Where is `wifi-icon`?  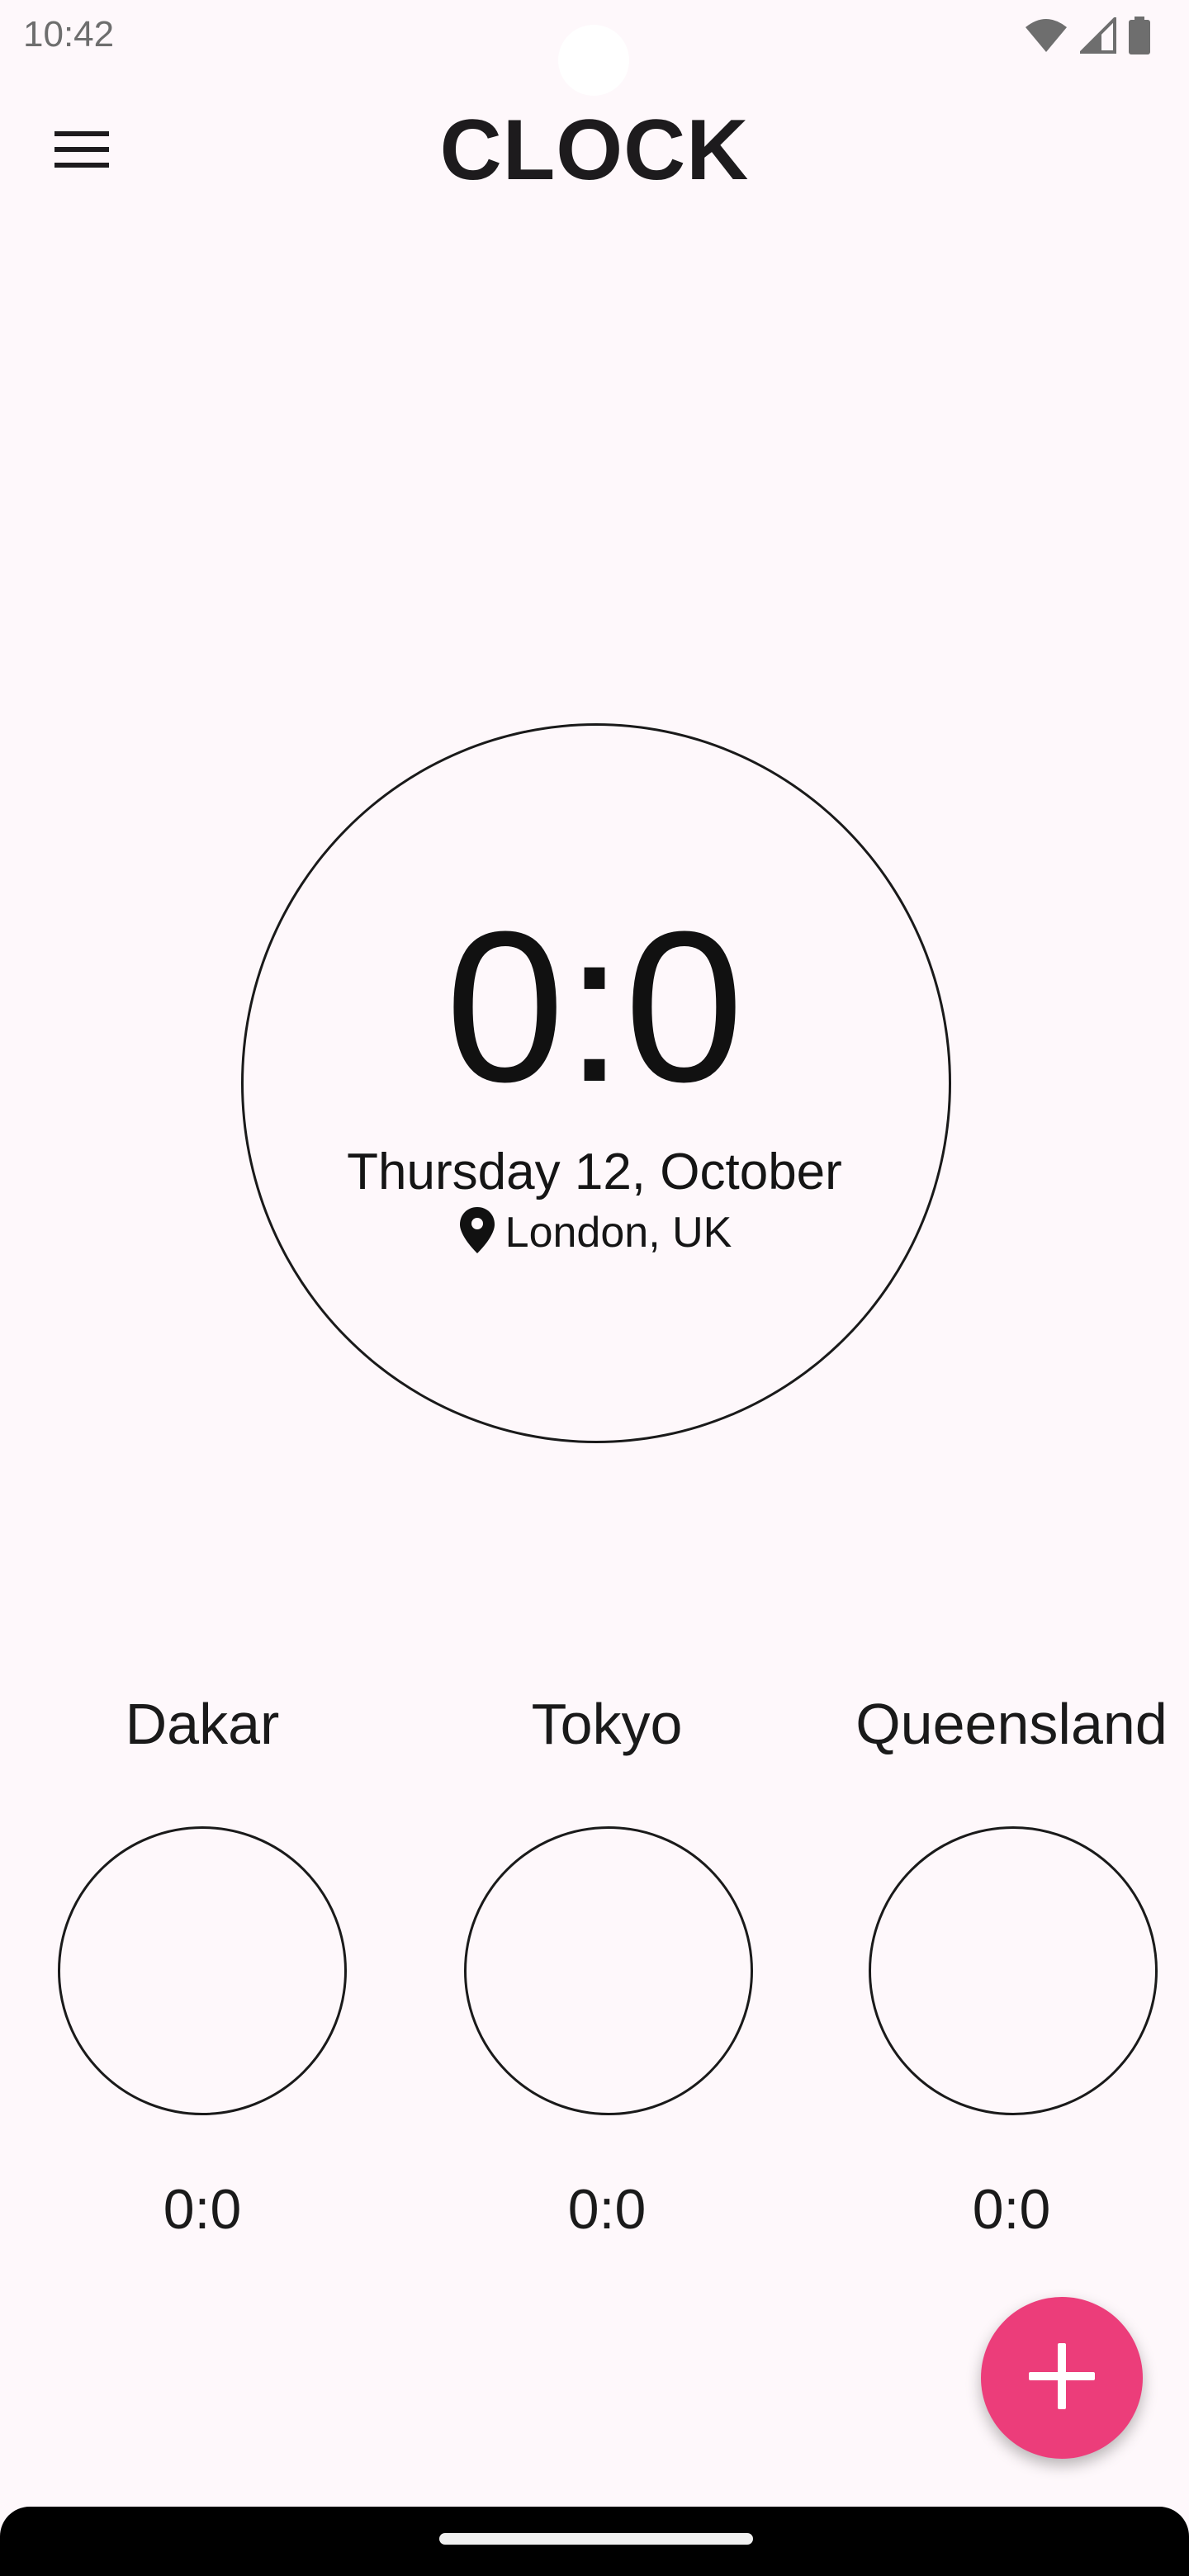 wifi-icon is located at coordinates (1046, 35).